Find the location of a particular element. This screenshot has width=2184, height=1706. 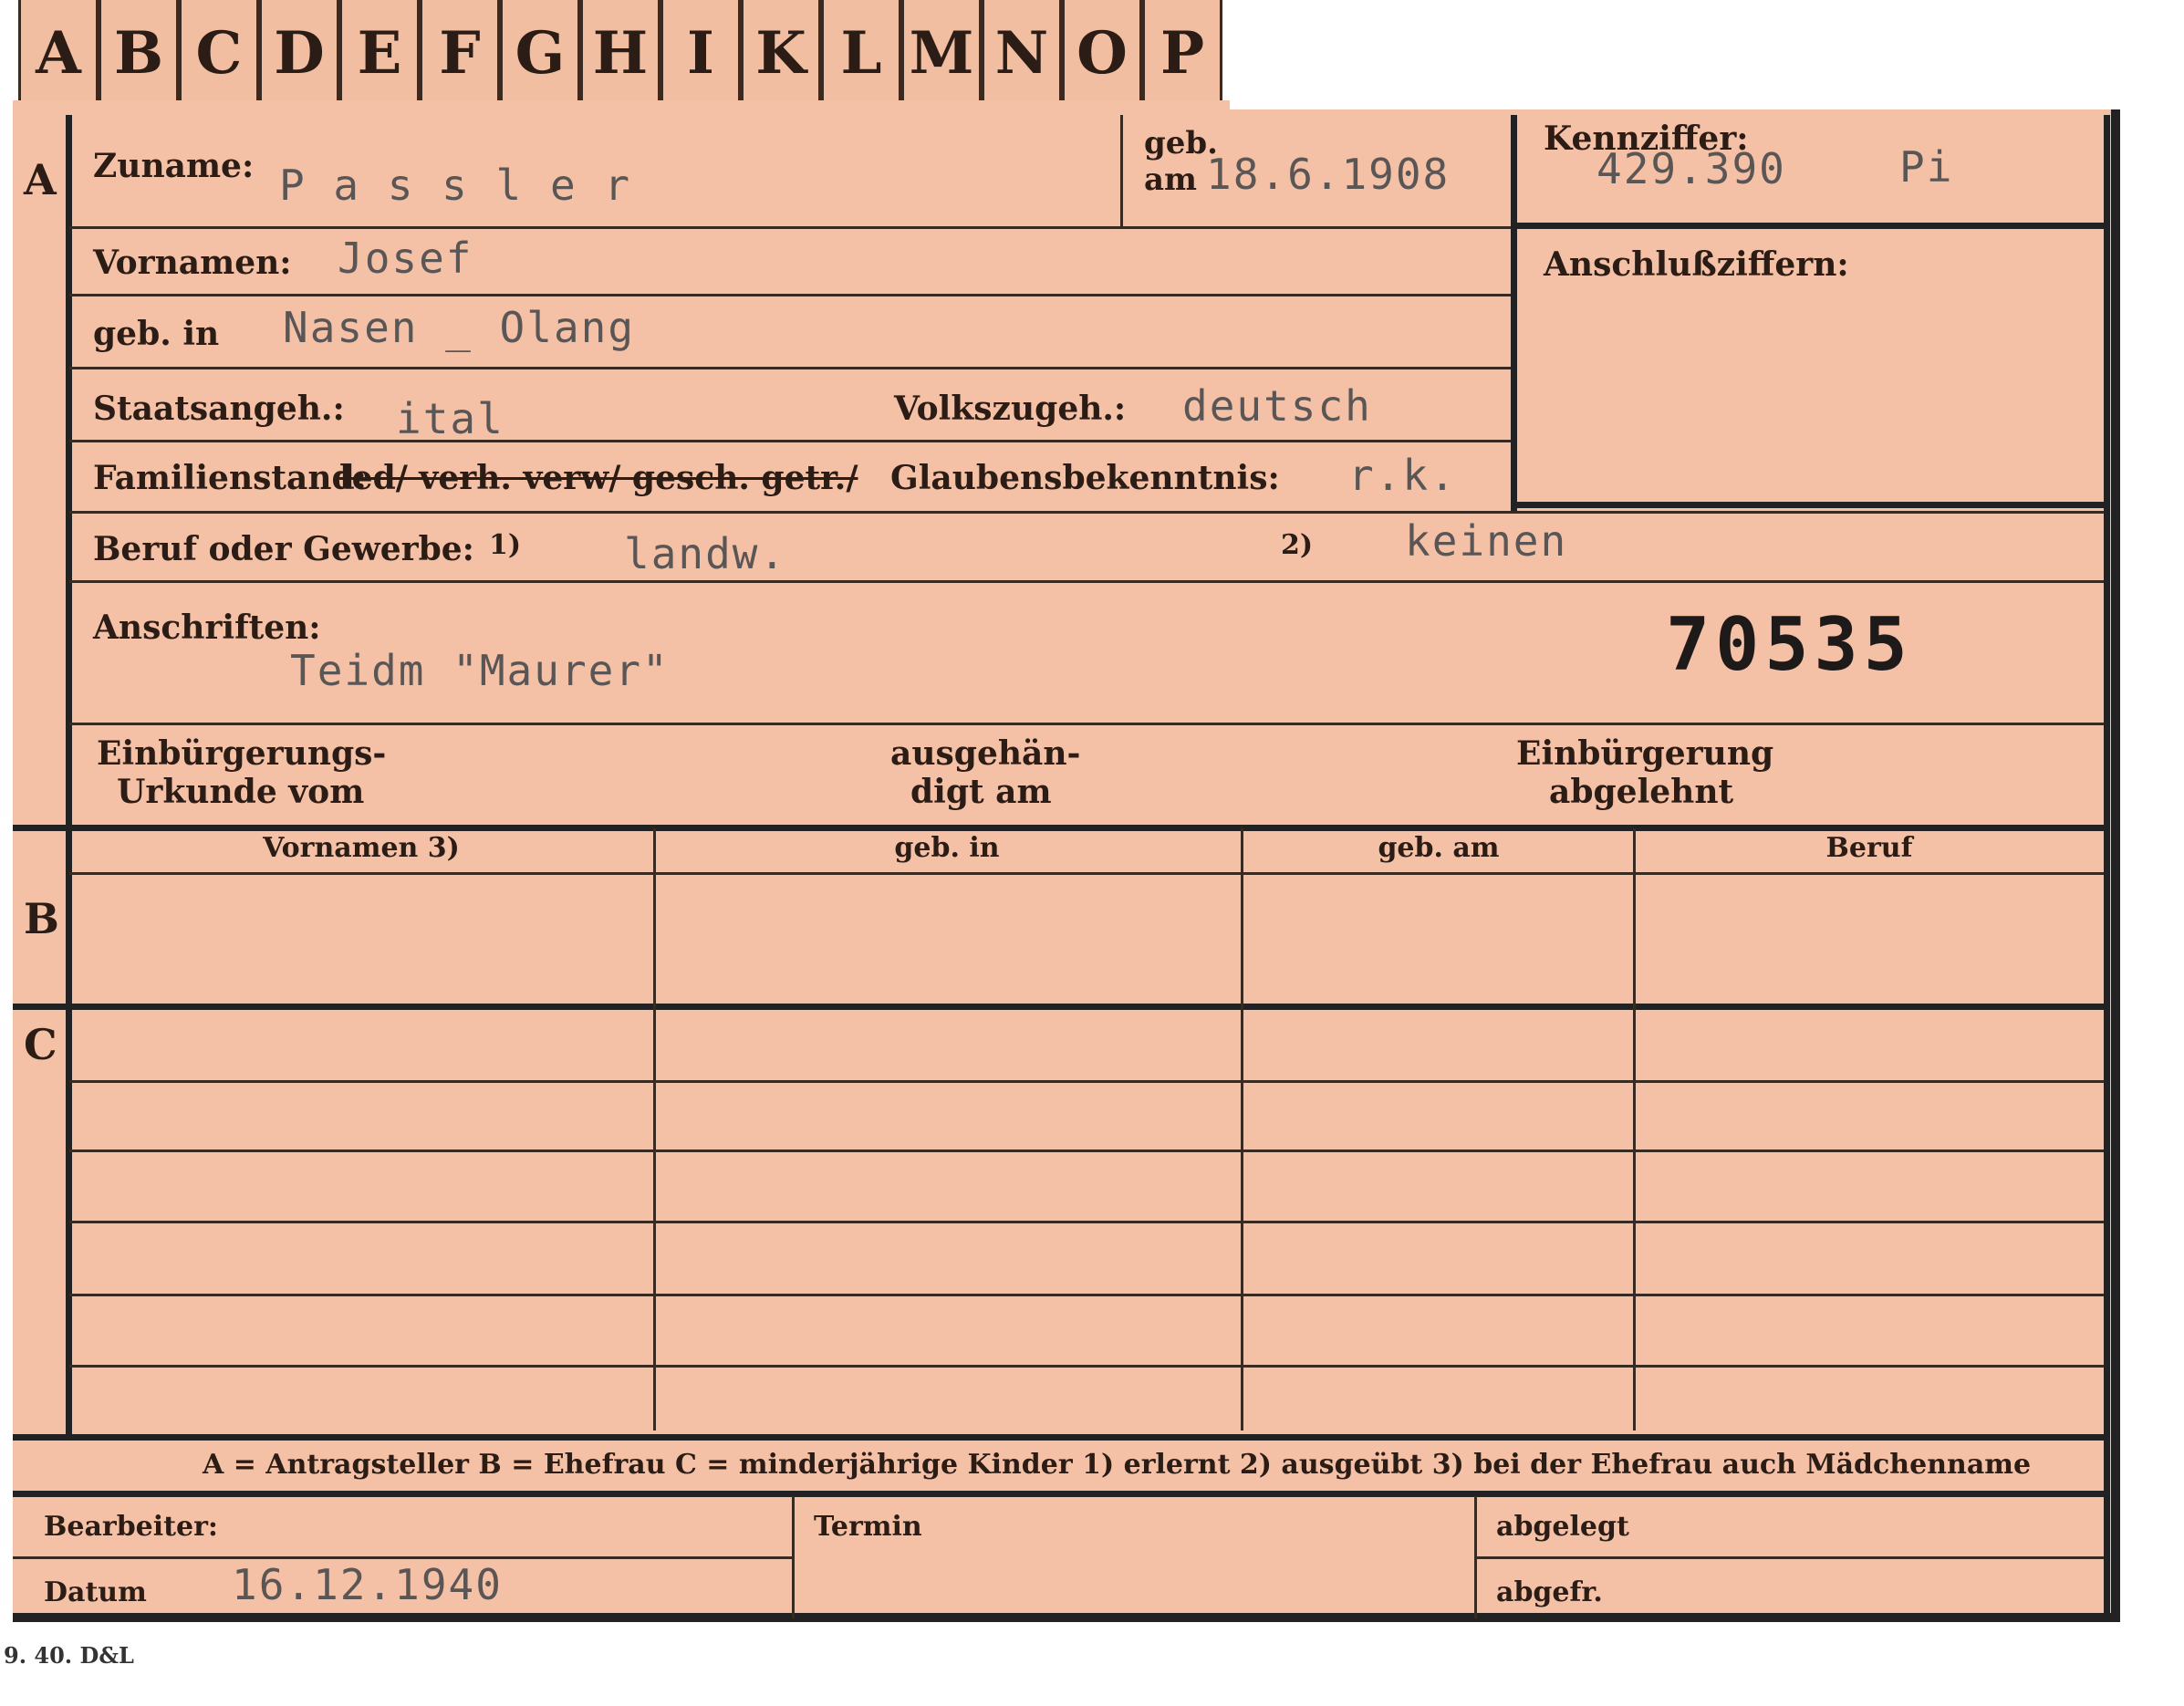

geb-in-label: geb. in is located at coordinates (156, 334).